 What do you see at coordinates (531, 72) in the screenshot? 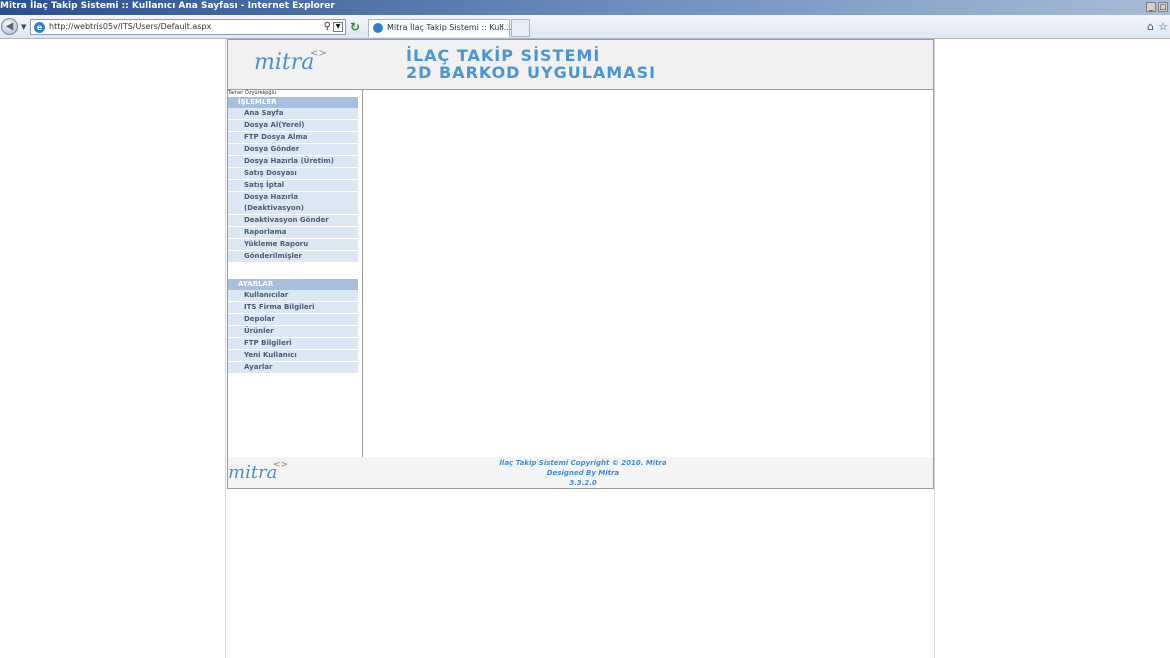
I see `app-title-line2: 2D BARKOD UYGULAMASI` at bounding box center [531, 72].